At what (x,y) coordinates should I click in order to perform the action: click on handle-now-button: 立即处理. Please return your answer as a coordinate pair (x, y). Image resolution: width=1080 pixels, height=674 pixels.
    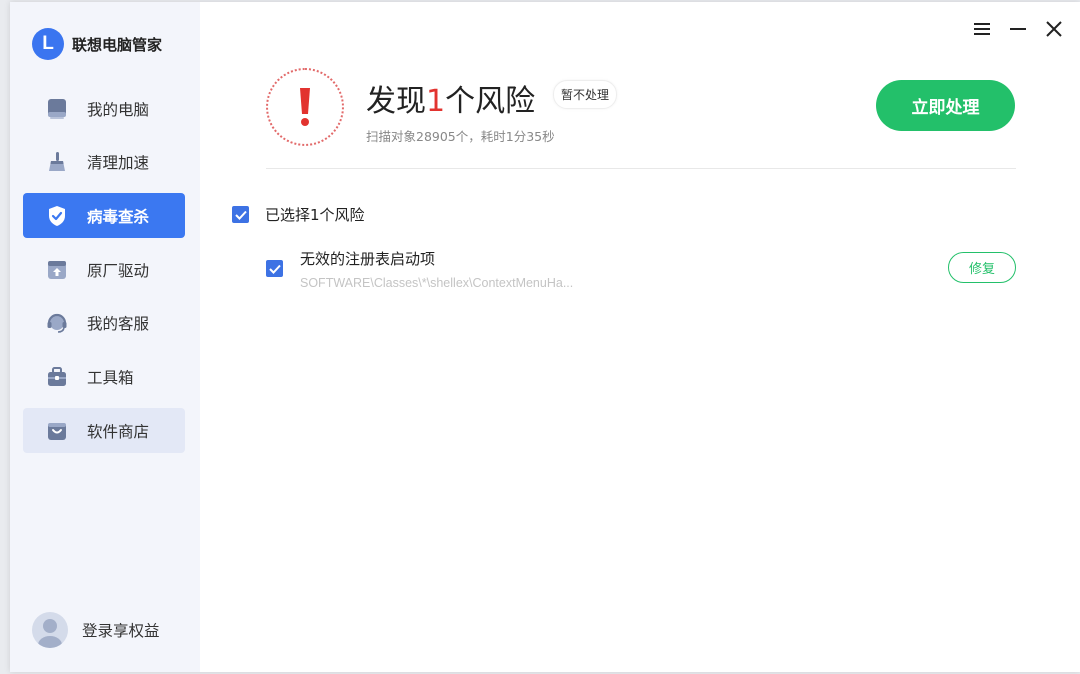
    Looking at the image, I should click on (945, 105).